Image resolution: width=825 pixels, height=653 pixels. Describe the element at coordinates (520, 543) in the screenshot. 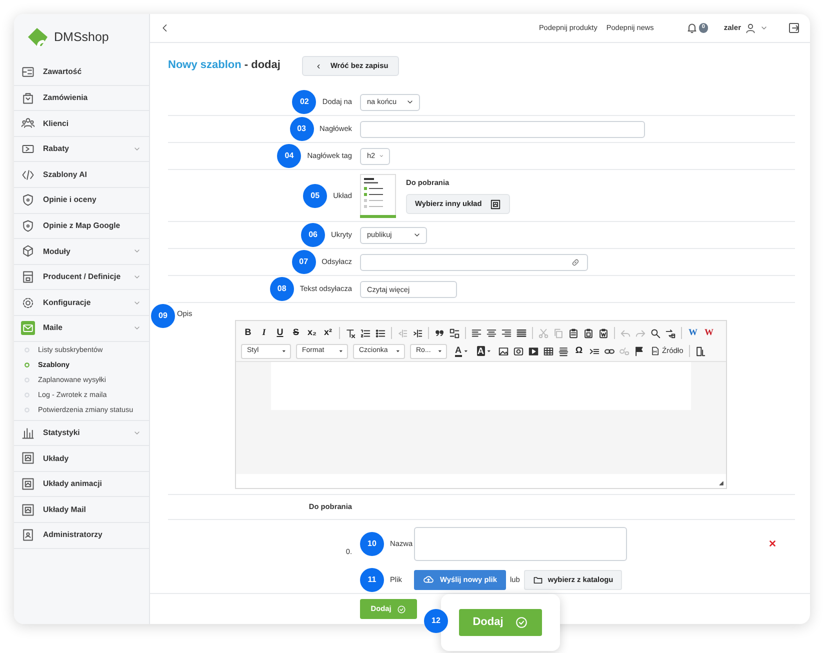

I see `name-field` at that location.